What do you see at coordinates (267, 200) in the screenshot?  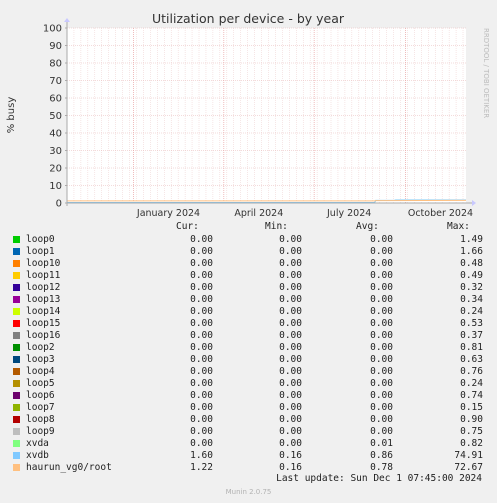 I see `series-line` at bounding box center [267, 200].